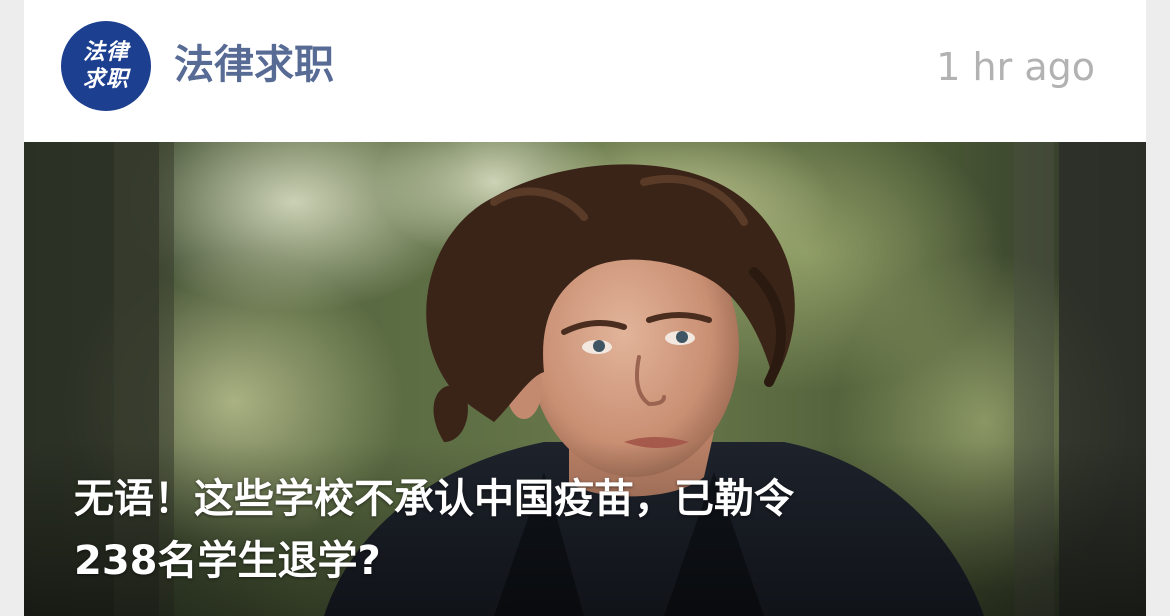 This screenshot has width=1170, height=616. What do you see at coordinates (227, 561) in the screenshot?
I see `headline-line-2: 238名学生退学?` at bounding box center [227, 561].